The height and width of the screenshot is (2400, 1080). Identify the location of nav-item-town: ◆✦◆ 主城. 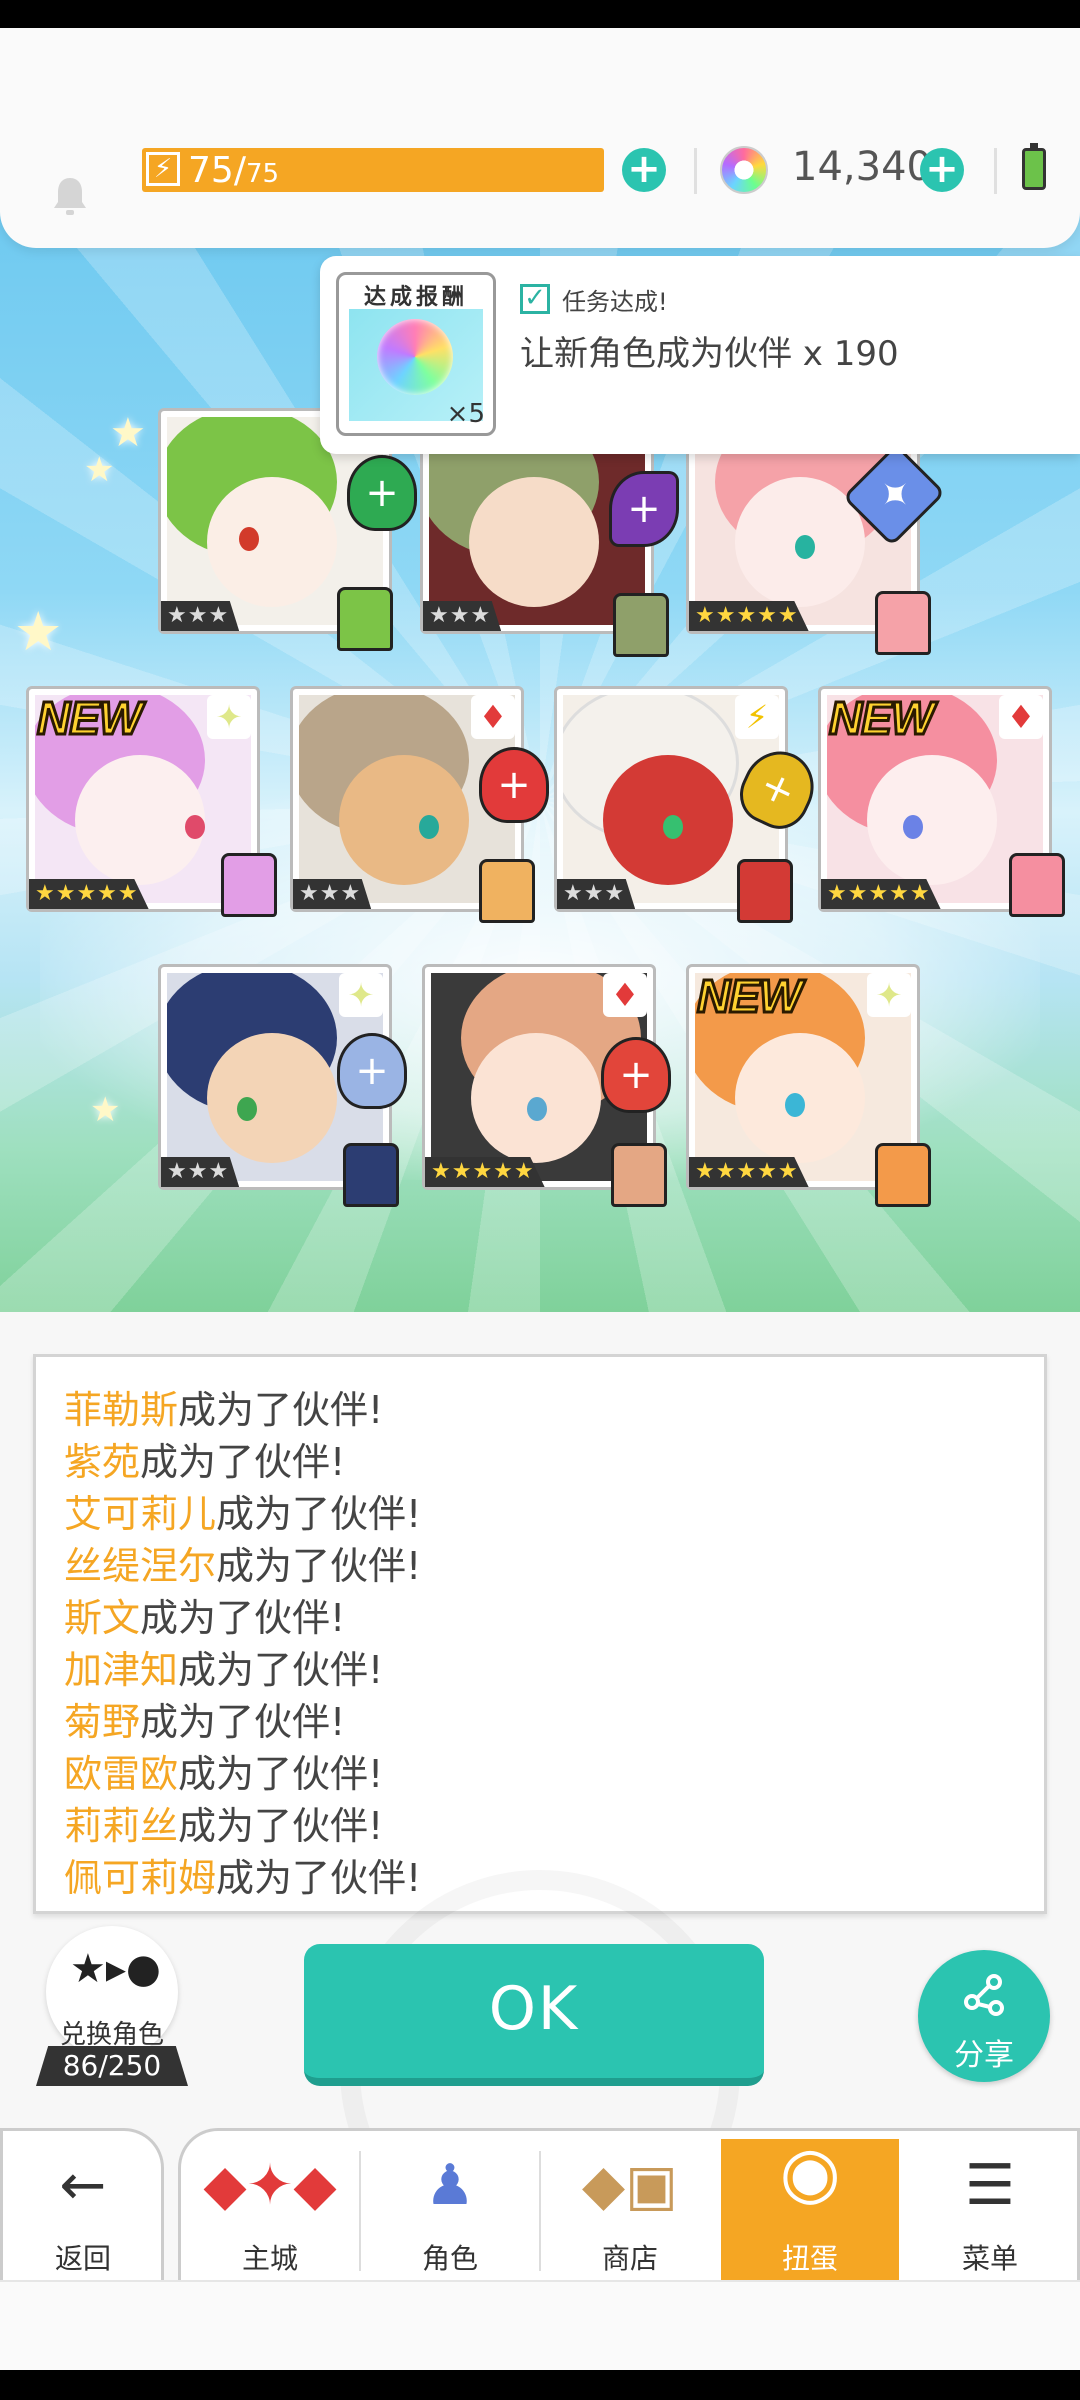
(270, 2215).